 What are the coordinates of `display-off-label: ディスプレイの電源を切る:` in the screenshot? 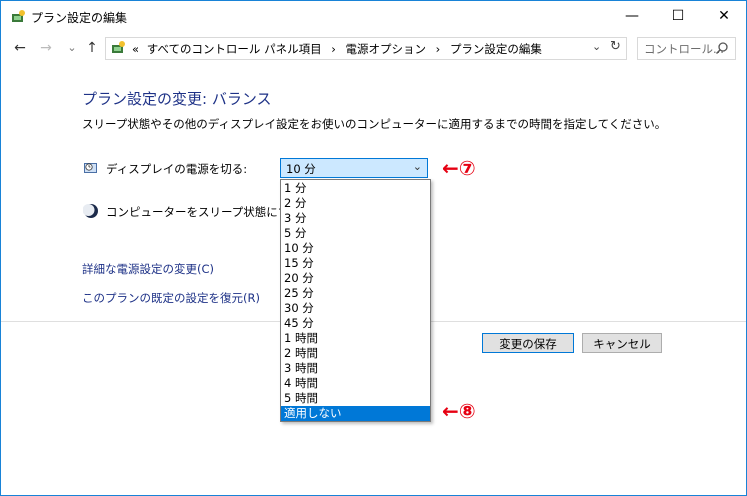 It's located at (177, 169).